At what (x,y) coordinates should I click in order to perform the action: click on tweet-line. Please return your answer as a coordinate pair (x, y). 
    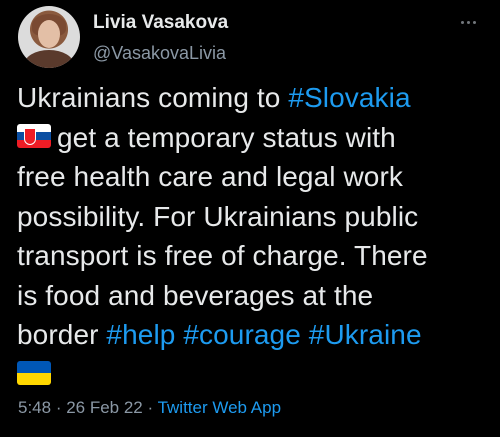
    Looking at the image, I should click on (252, 375).